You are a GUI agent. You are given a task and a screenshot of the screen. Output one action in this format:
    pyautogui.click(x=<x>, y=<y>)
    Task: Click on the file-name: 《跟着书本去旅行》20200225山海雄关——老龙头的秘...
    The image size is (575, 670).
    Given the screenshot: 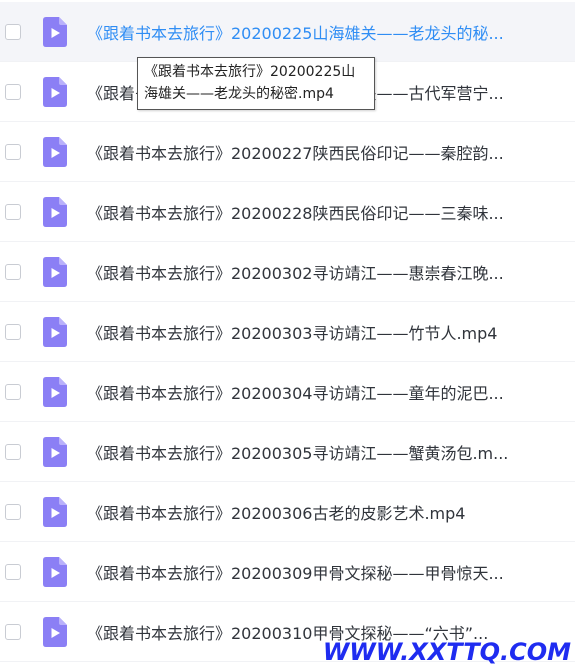 What is the action you would take?
    pyautogui.click(x=320, y=32)
    